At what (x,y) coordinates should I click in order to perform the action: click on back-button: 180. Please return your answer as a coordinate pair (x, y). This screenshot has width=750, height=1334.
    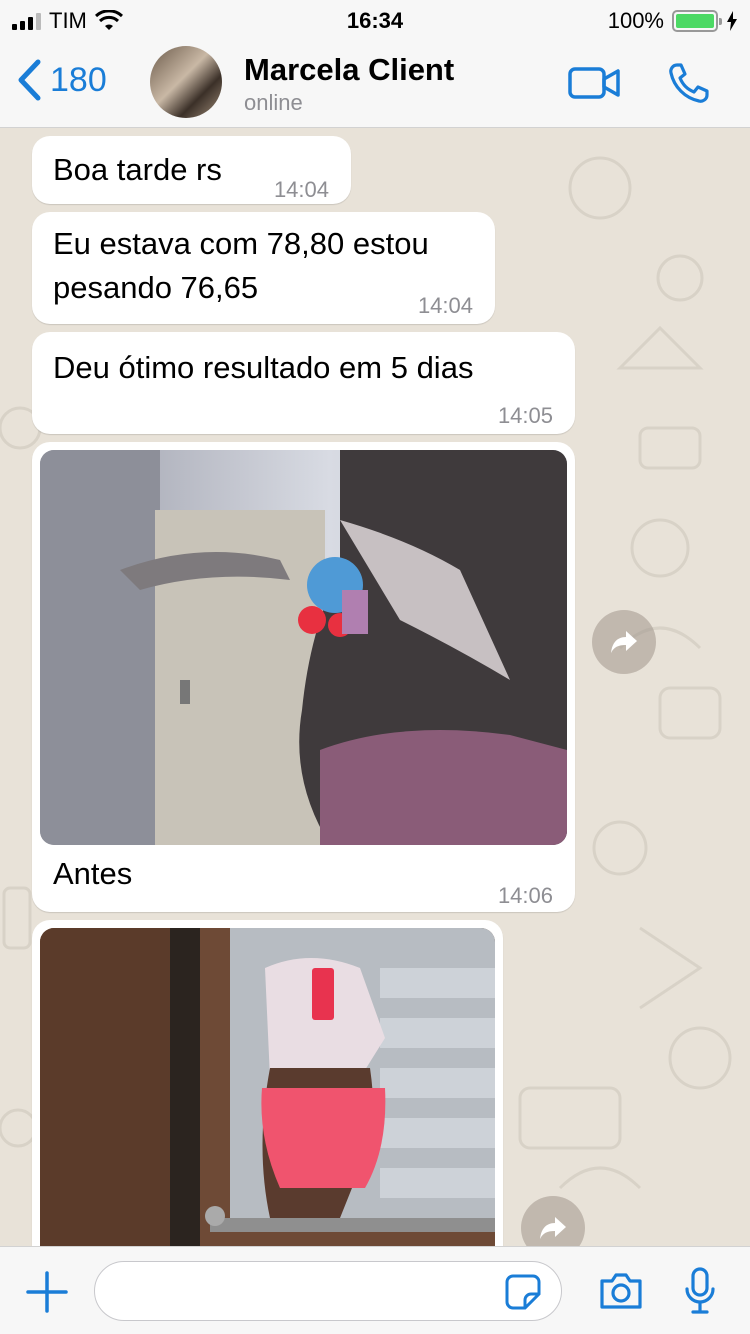
    Looking at the image, I should click on (61, 80).